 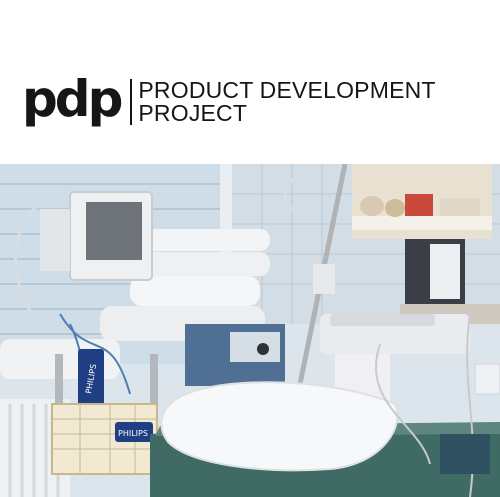 What do you see at coordinates (72, 99) in the screenshot?
I see `logo-mark: pdp` at bounding box center [72, 99].